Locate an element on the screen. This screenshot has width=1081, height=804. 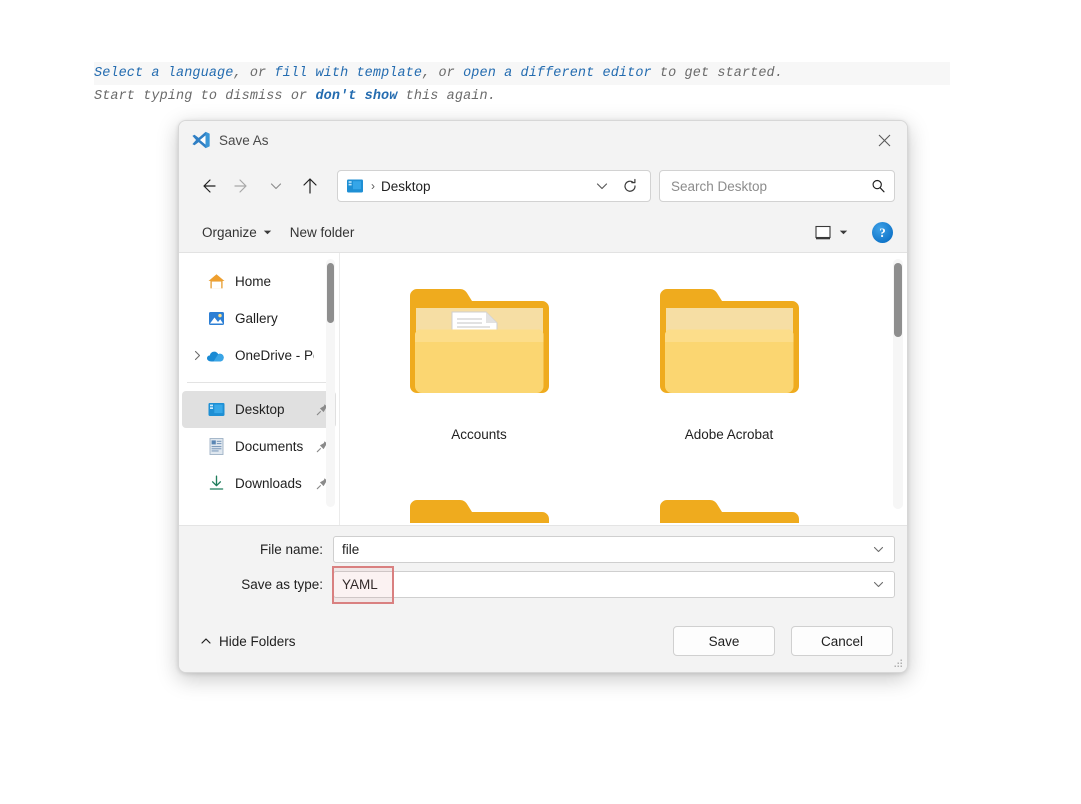
onedrive-icon is located at coordinates (216, 356).